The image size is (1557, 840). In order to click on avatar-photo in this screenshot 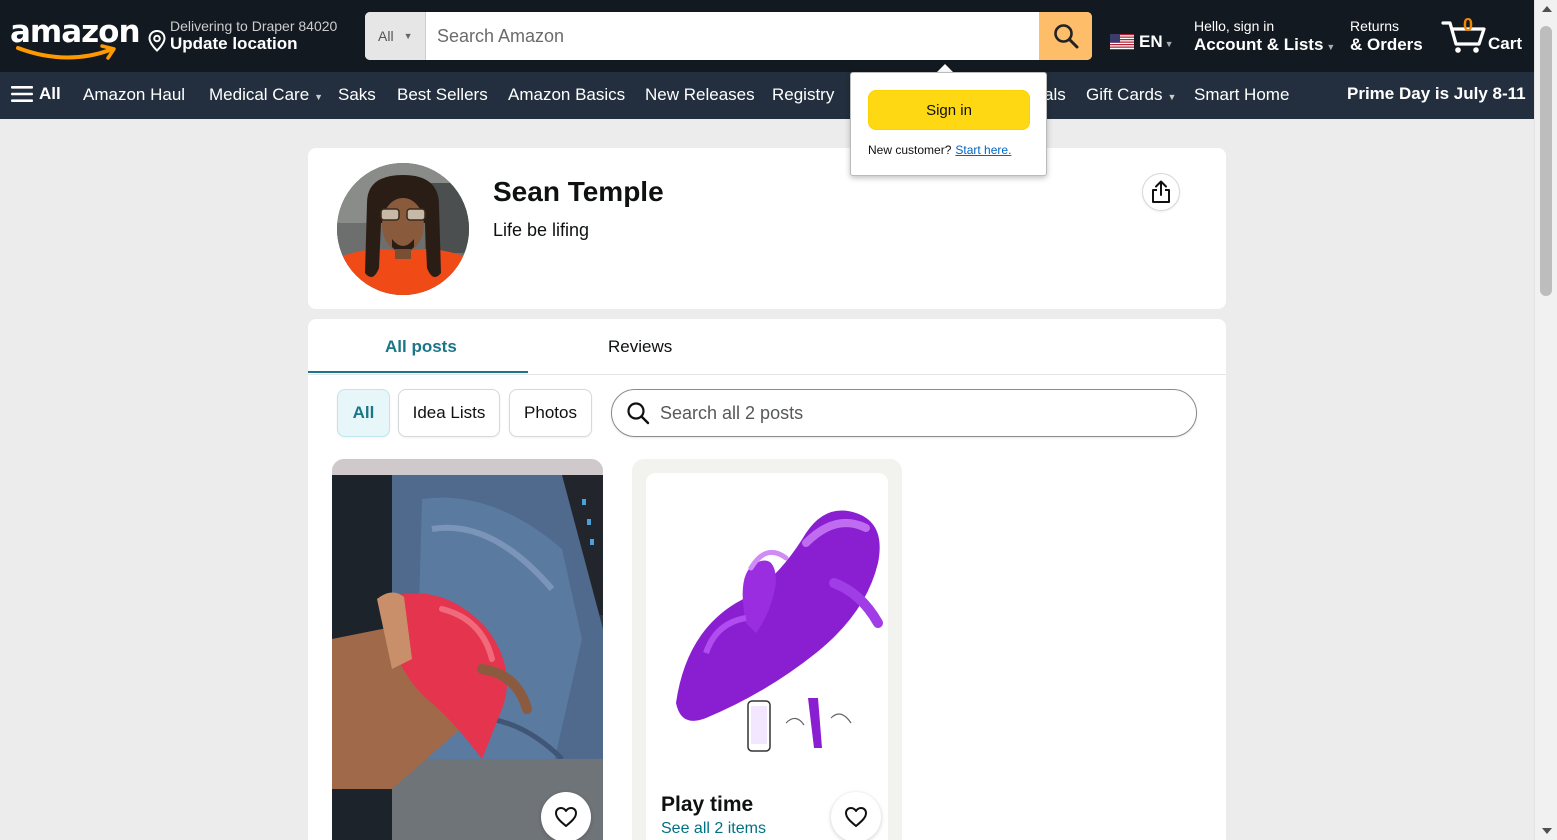, I will do `click(403, 229)`.